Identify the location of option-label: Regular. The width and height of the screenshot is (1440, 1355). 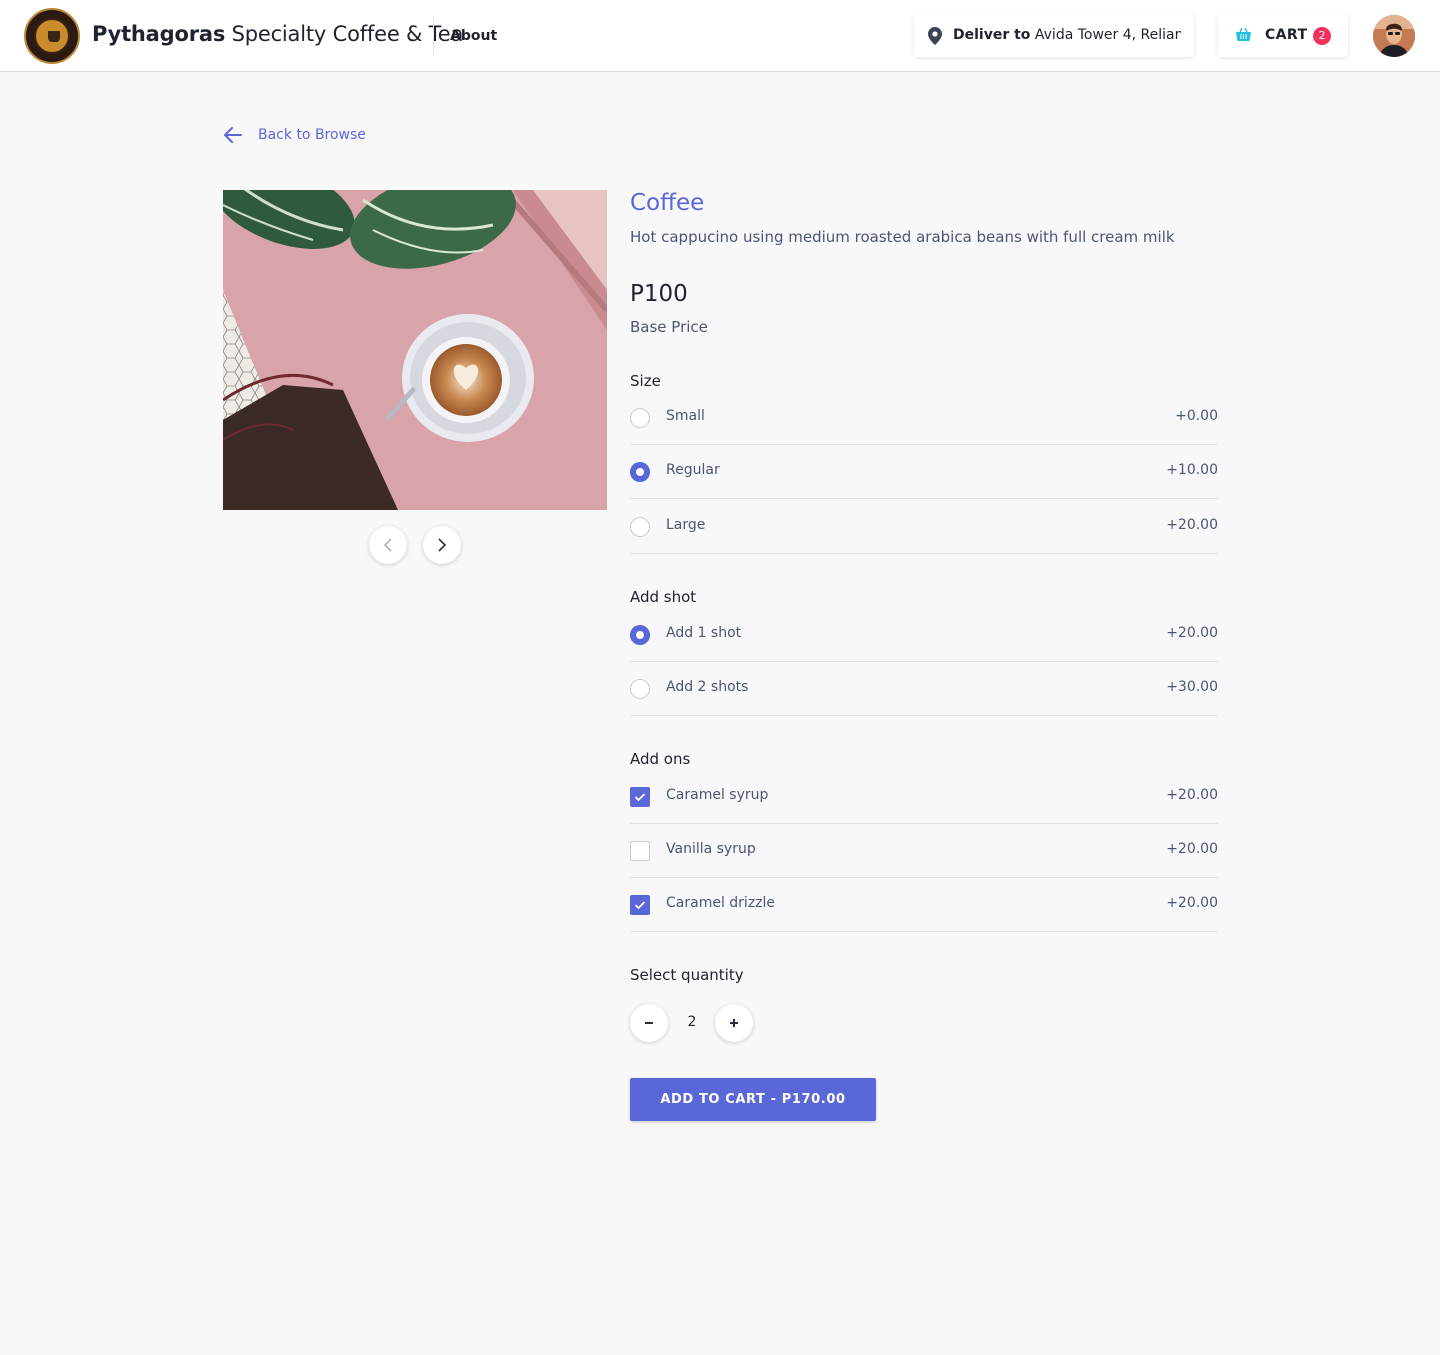
(693, 470).